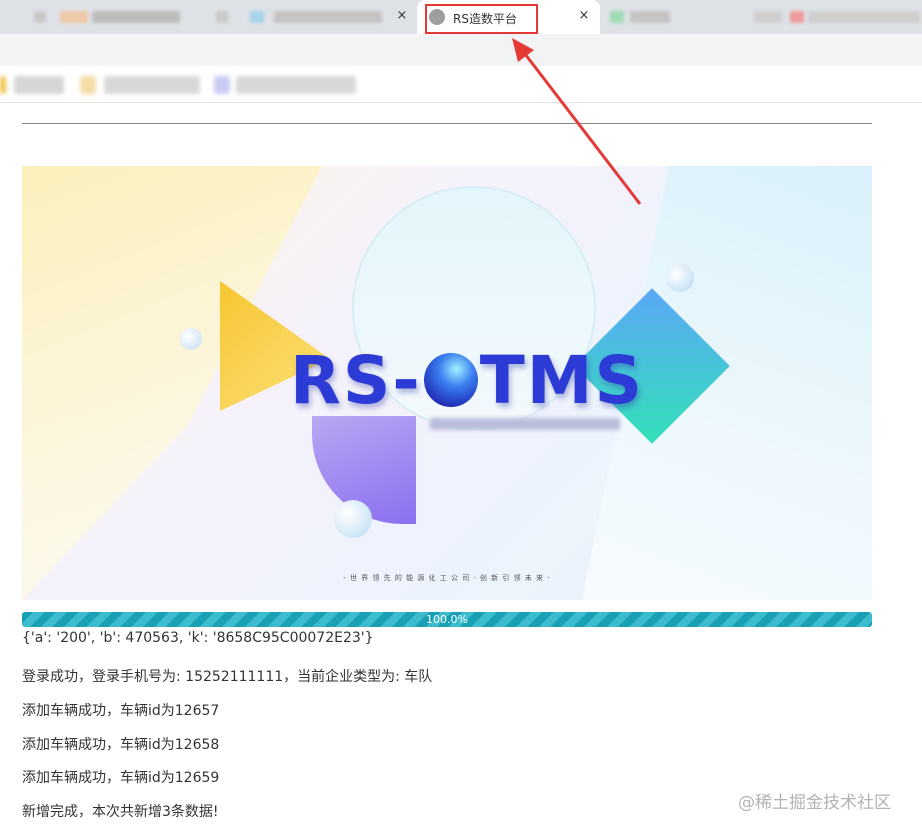 This screenshot has width=922, height=832. I want to click on logo-text-left: RS-, so click(356, 380).